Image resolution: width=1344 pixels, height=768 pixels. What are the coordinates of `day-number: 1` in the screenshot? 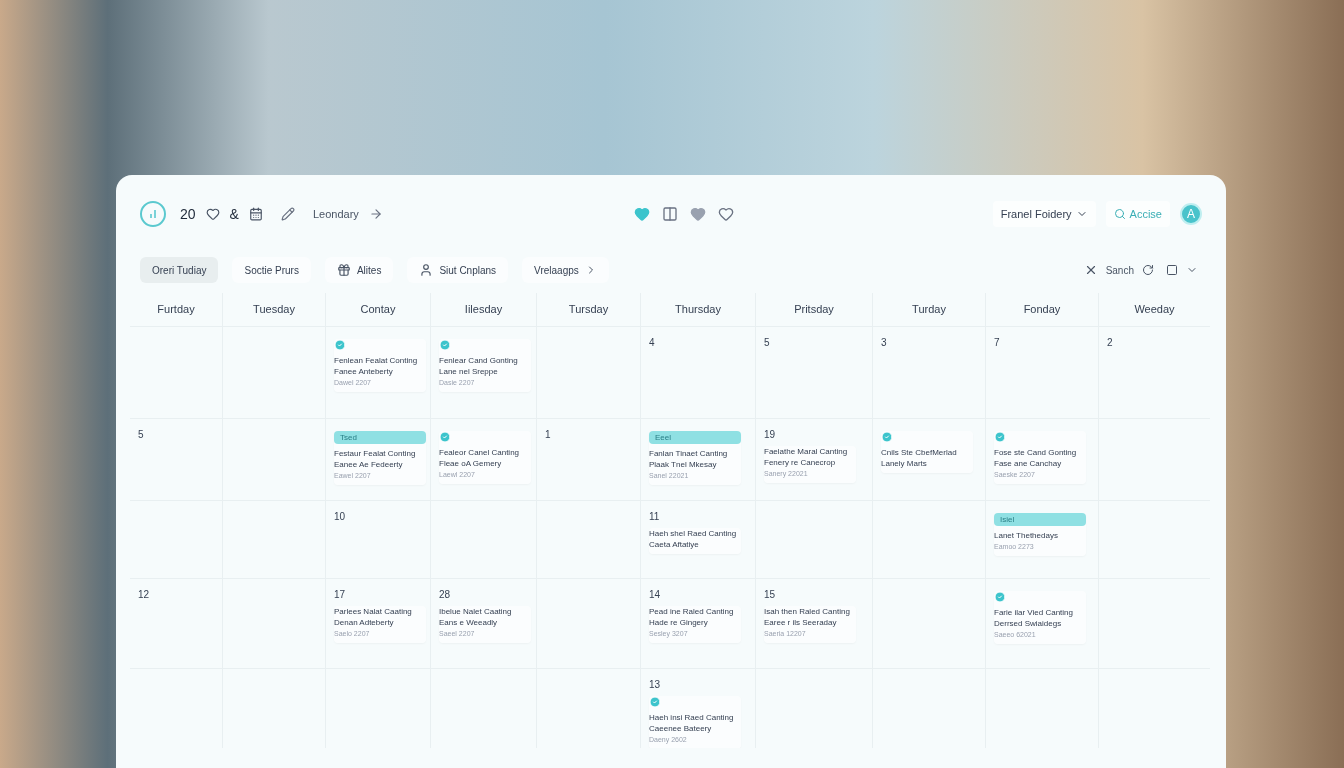 It's located at (548, 435).